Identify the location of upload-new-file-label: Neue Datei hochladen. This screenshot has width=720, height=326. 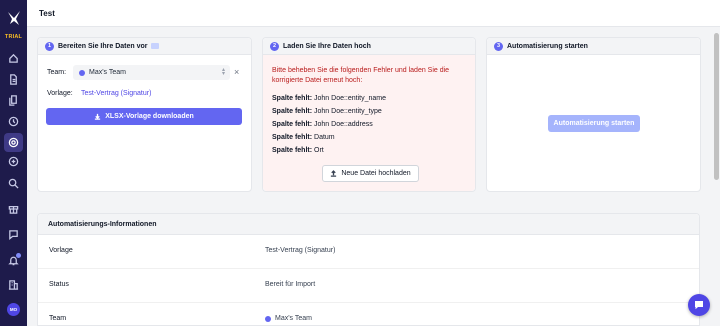
(376, 173).